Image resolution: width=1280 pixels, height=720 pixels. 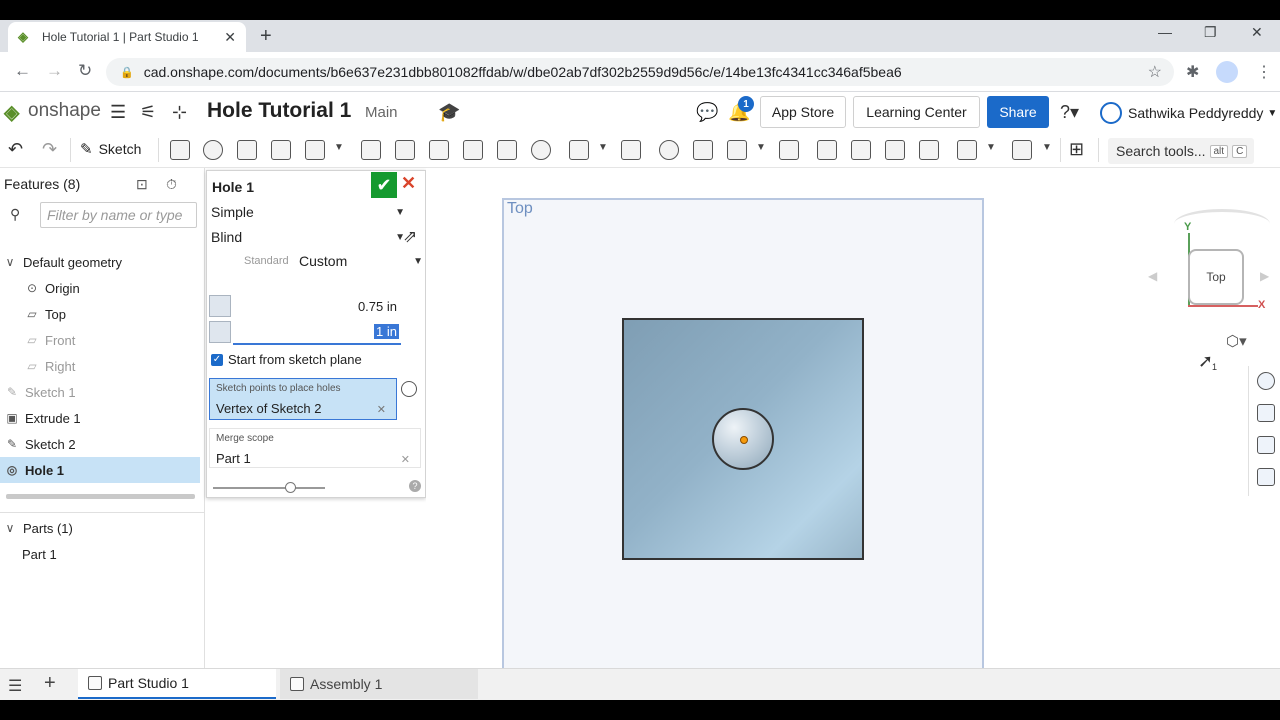 What do you see at coordinates (1264, 72) in the screenshot?
I see `browser-menu-icon: ⋮` at bounding box center [1264, 72].